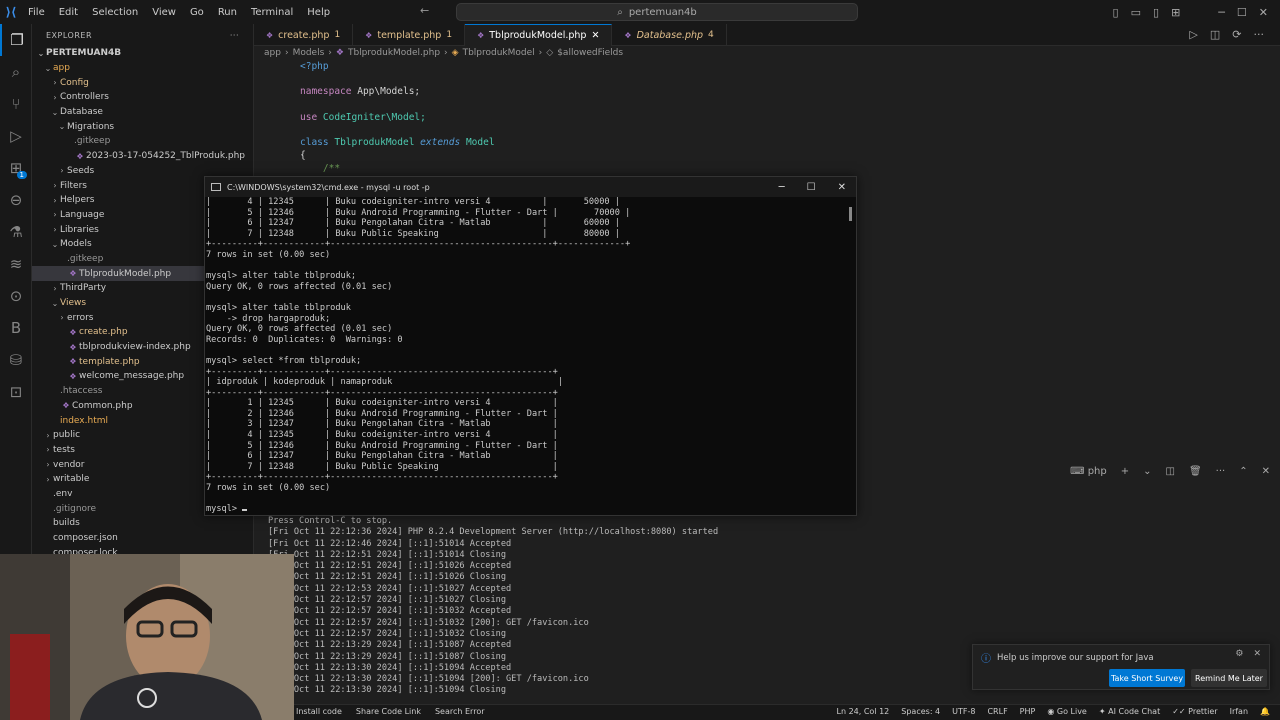 The height and width of the screenshot is (720, 1280). Describe the element at coordinates (142, 126) in the screenshot. I see `tree-item: ⌄ Migrations` at that location.